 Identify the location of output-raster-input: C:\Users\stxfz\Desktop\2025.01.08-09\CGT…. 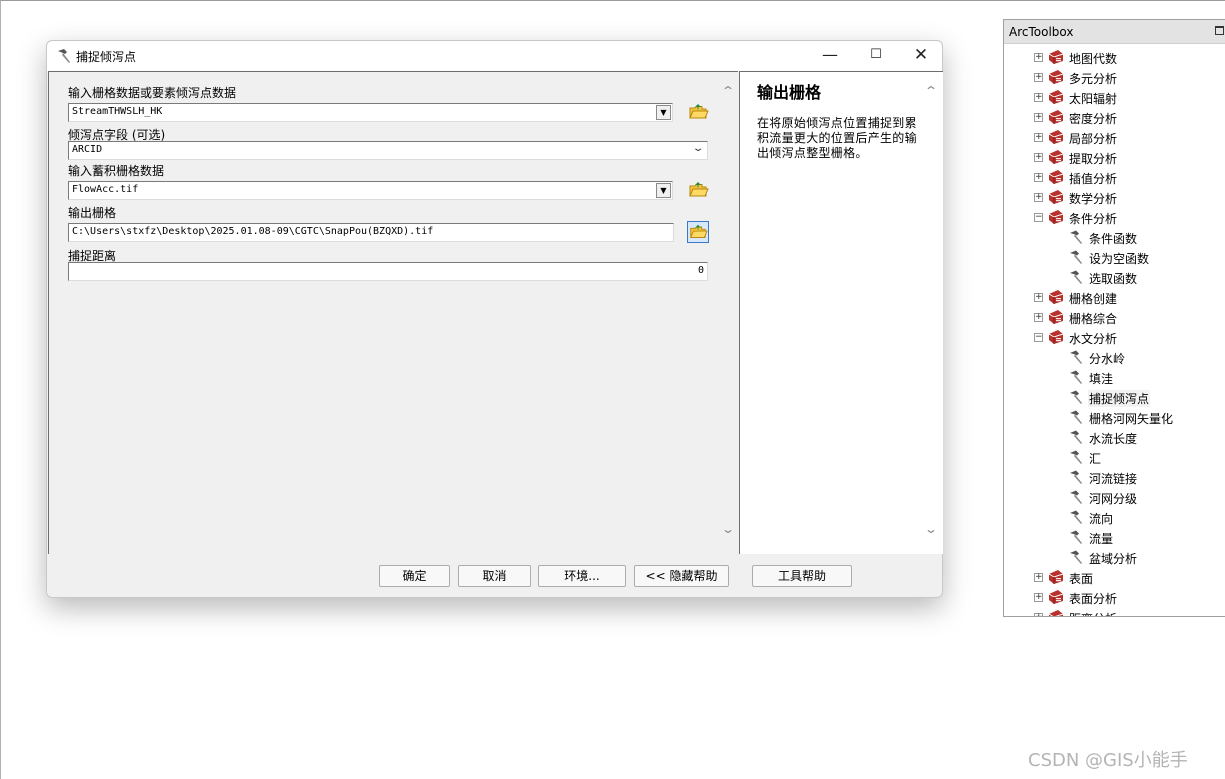
(371, 232).